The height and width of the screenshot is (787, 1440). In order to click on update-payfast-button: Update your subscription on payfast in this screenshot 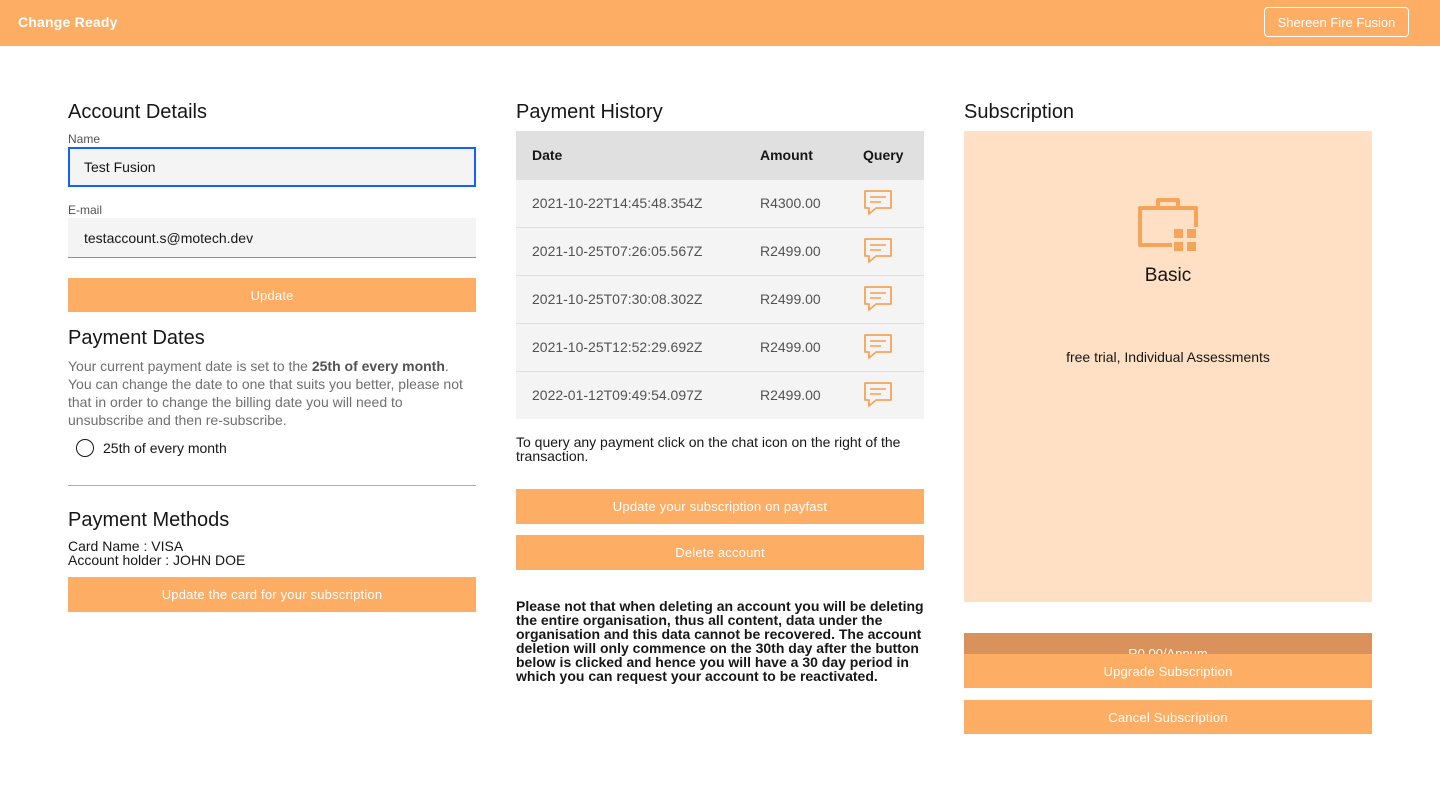, I will do `click(720, 506)`.